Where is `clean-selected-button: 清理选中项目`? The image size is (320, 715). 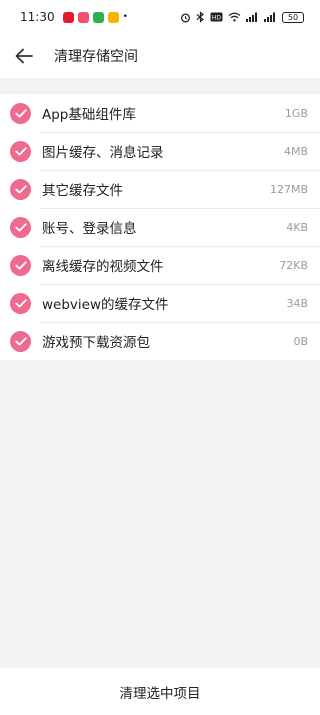 clean-selected-button: 清理选中项目 is located at coordinates (160, 691).